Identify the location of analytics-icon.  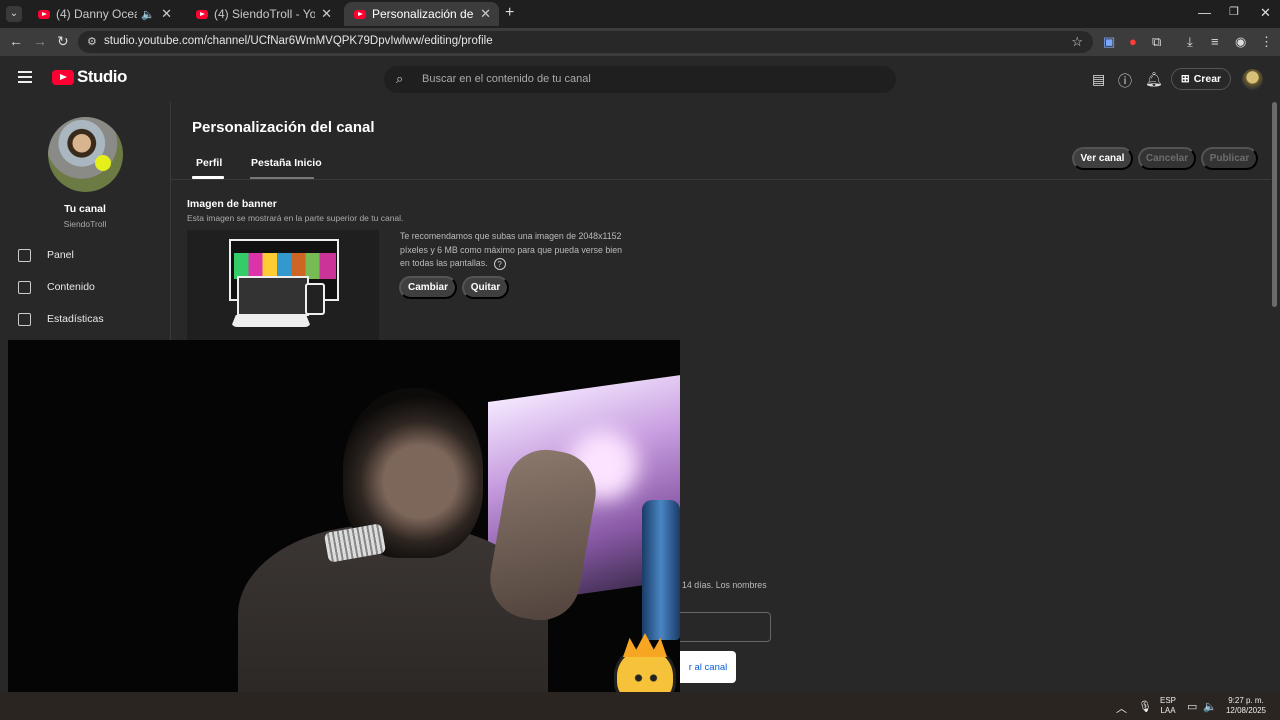
(24, 319).